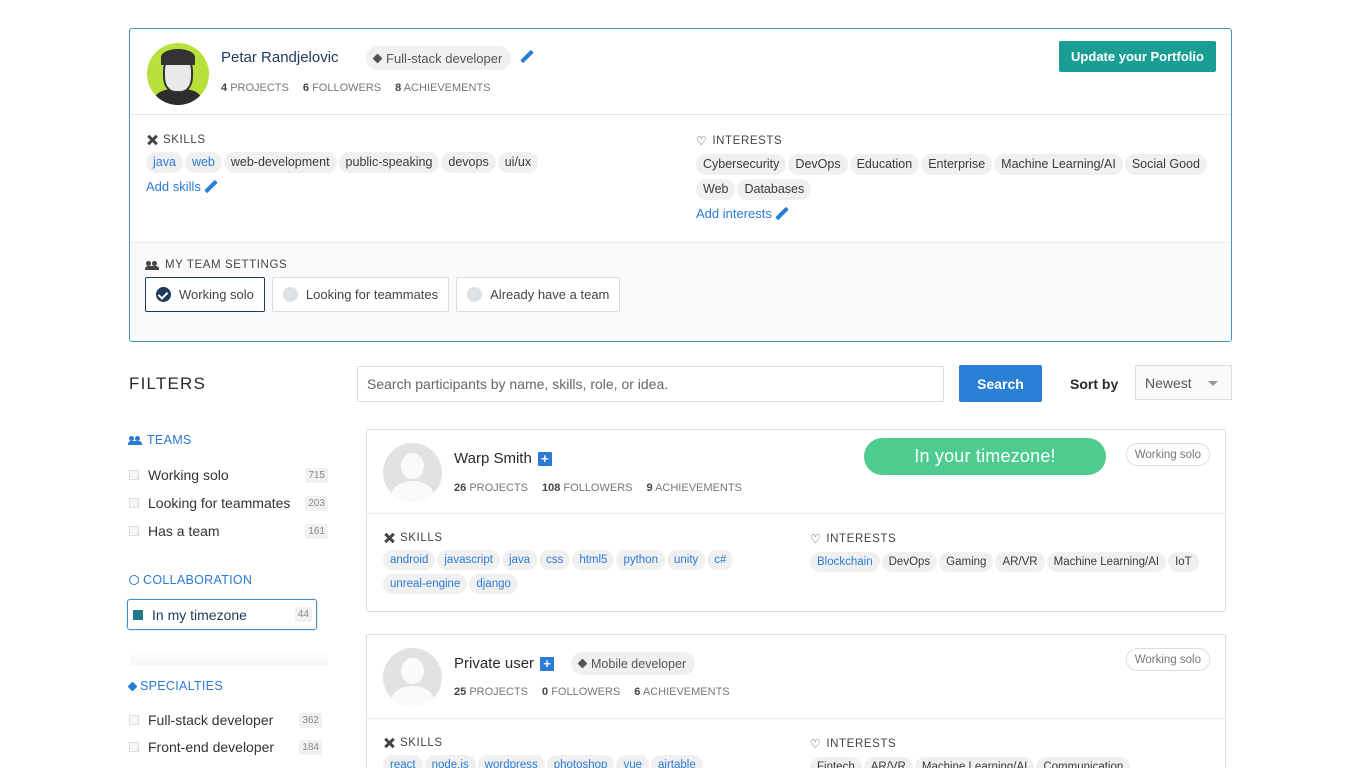 This screenshot has width=1366, height=768. I want to click on stat-achievements: 8 ACHIEVEMENTS, so click(442, 88).